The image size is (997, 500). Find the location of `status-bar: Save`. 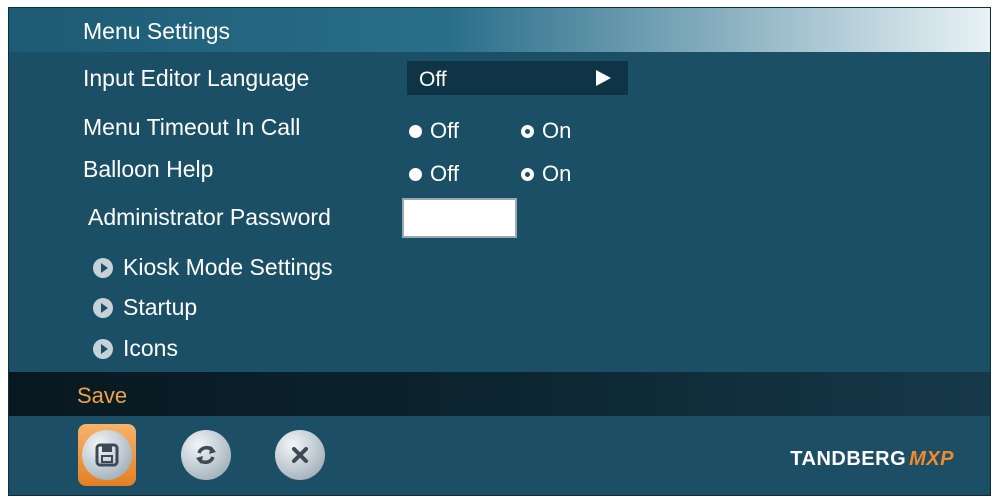

status-bar: Save is located at coordinates (499, 394).